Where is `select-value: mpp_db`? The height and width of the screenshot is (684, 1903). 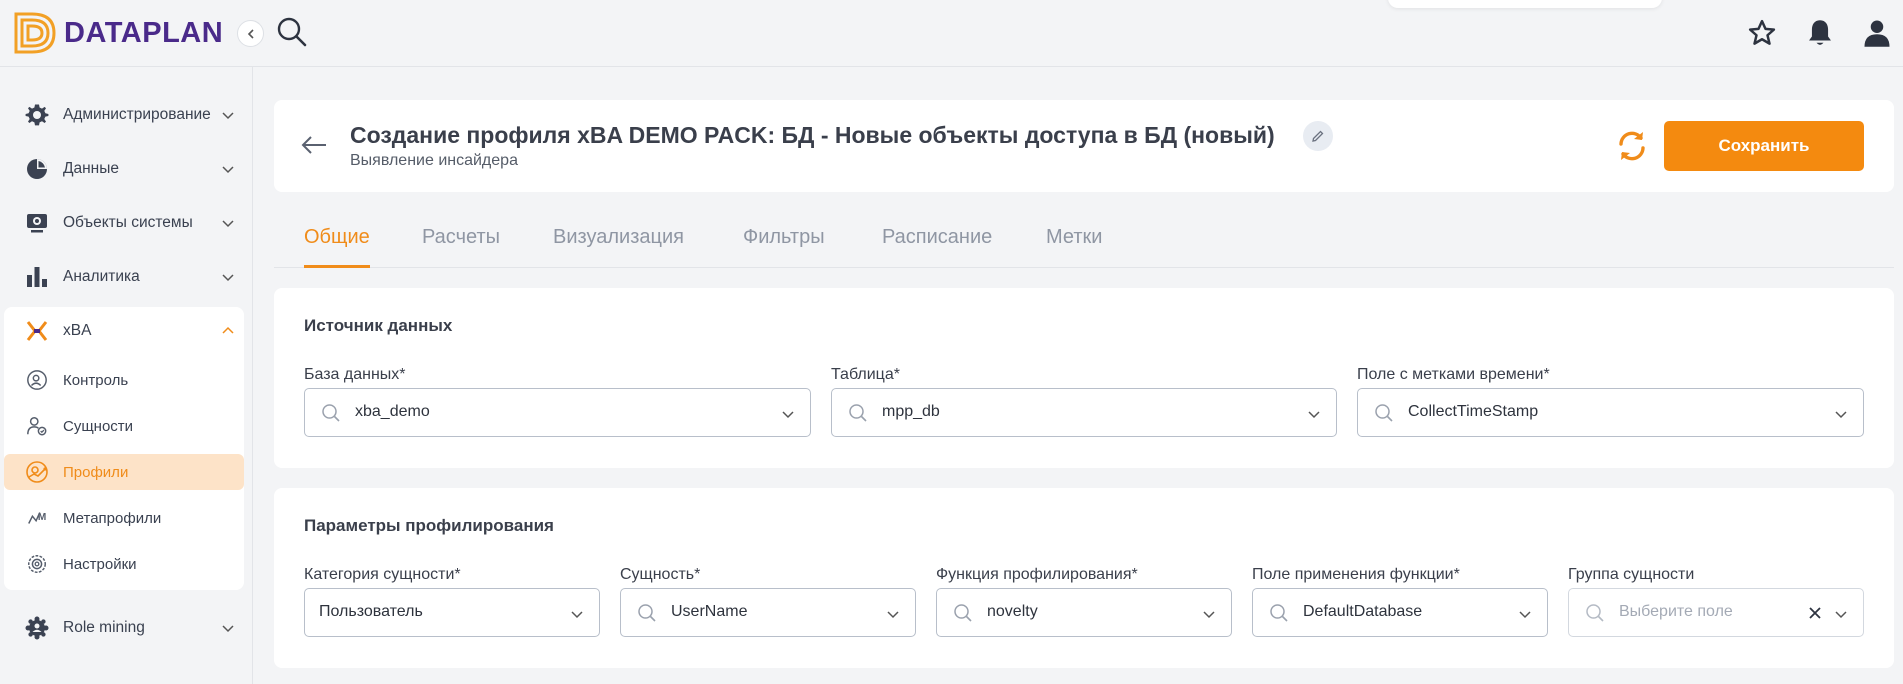 select-value: mpp_db is located at coordinates (911, 411).